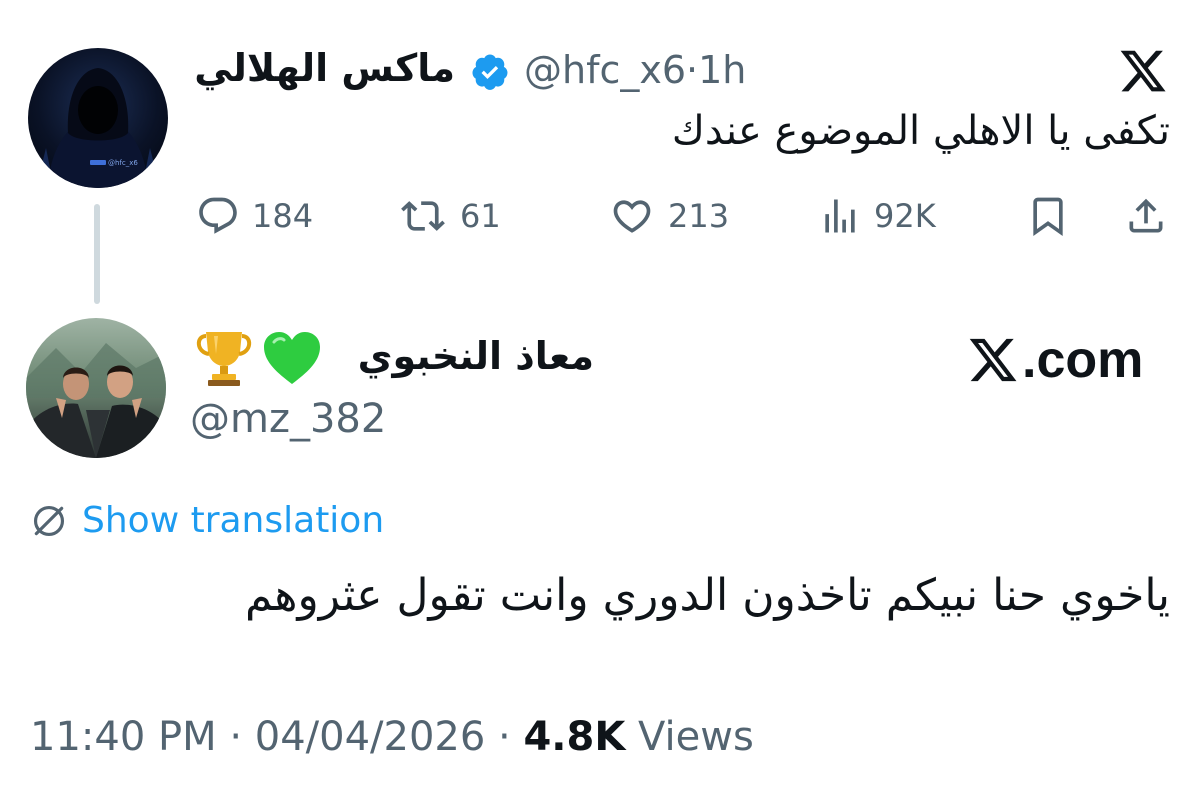 Image resolution: width=1200 pixels, height=804 pixels. I want to click on reply-count: 184, so click(283, 216).